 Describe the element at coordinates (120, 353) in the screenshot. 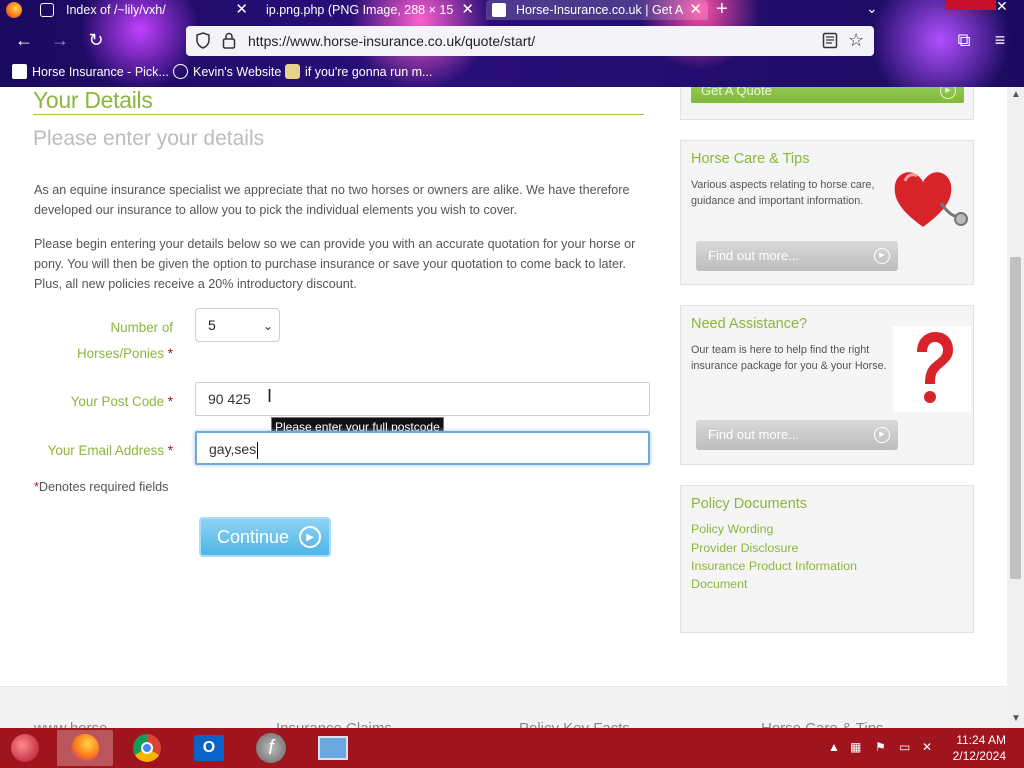

I see `horses-label-line2: Horses/Ponies` at that location.